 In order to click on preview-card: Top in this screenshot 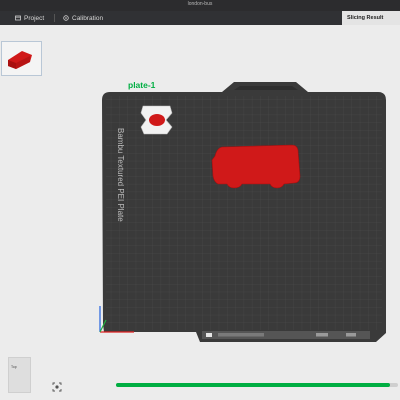, I will do `click(19, 375)`.